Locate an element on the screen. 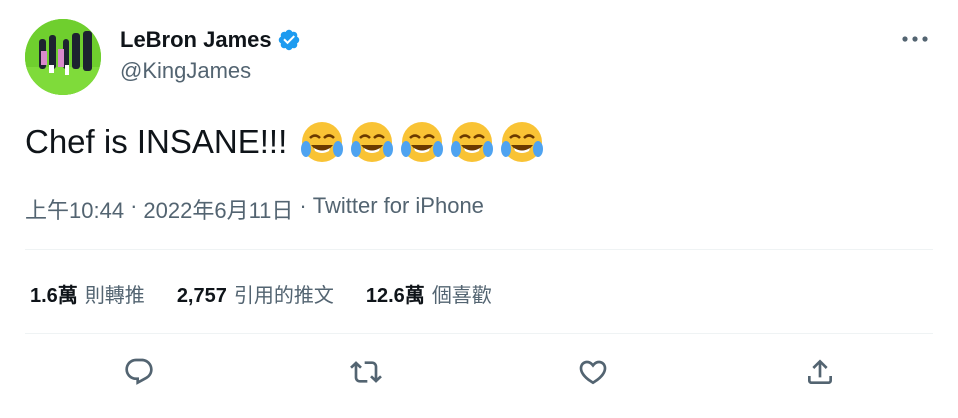  likes-count: 12.6萬 is located at coordinates (395, 296).